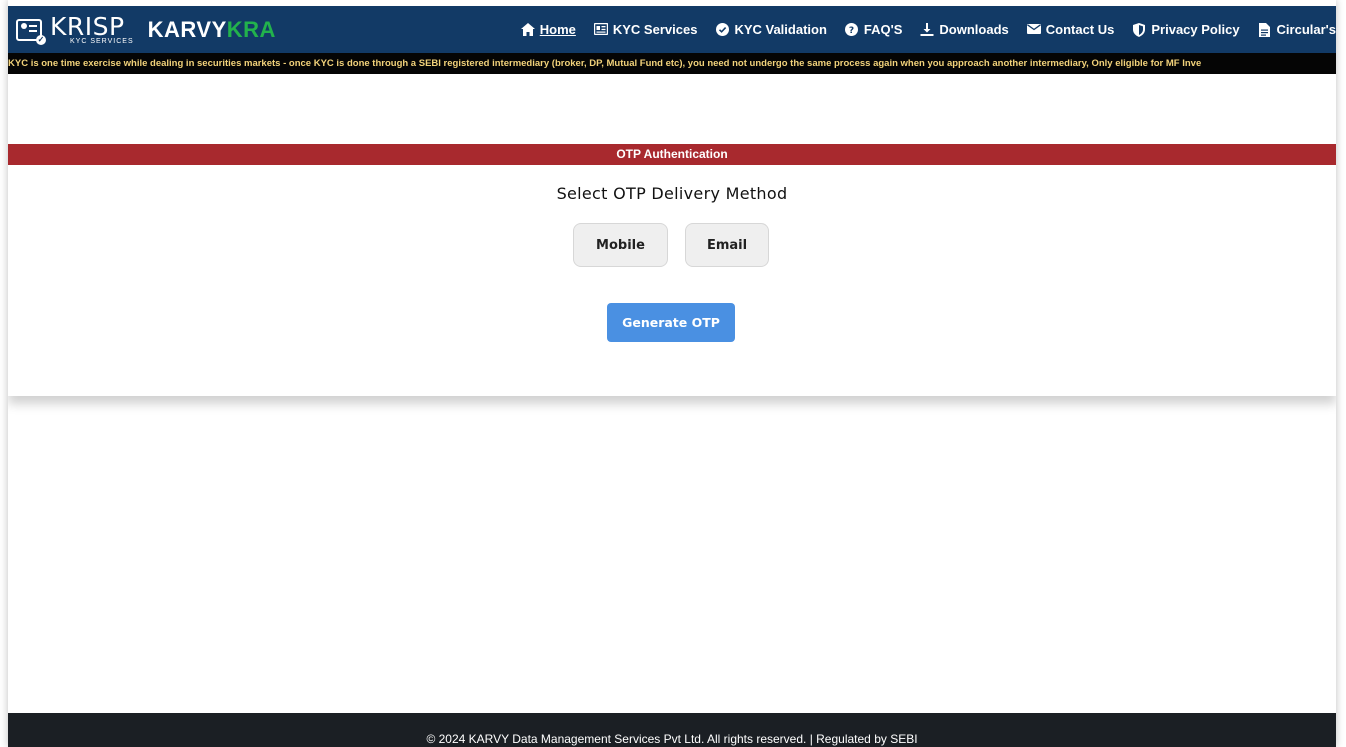 Image resolution: width=1346 pixels, height=747 pixels. I want to click on question-circle-icon: ?, so click(852, 29).